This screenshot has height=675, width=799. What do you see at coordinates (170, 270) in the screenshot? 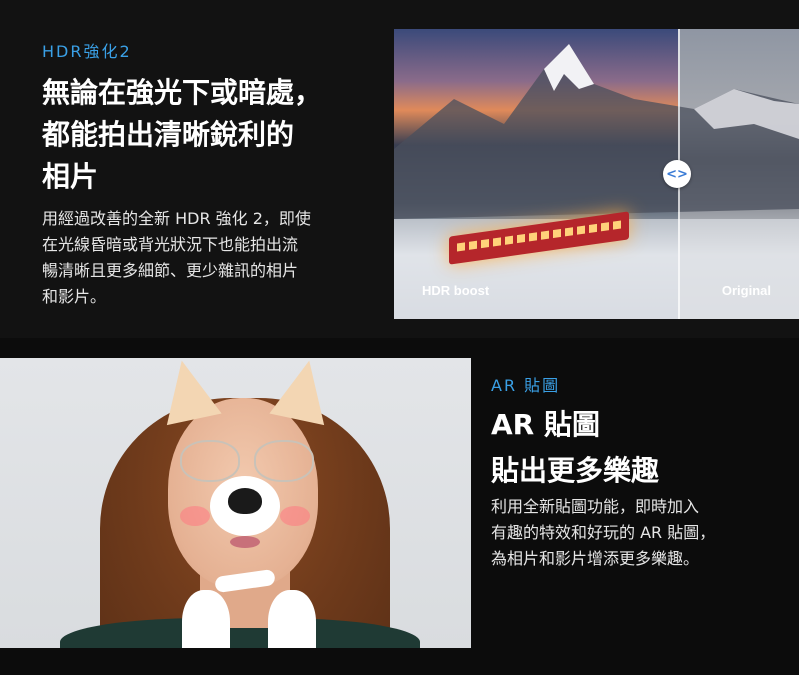
I see `hdr-description-line: 暢清晰且更多細節、更少雜訊的相片` at bounding box center [170, 270].